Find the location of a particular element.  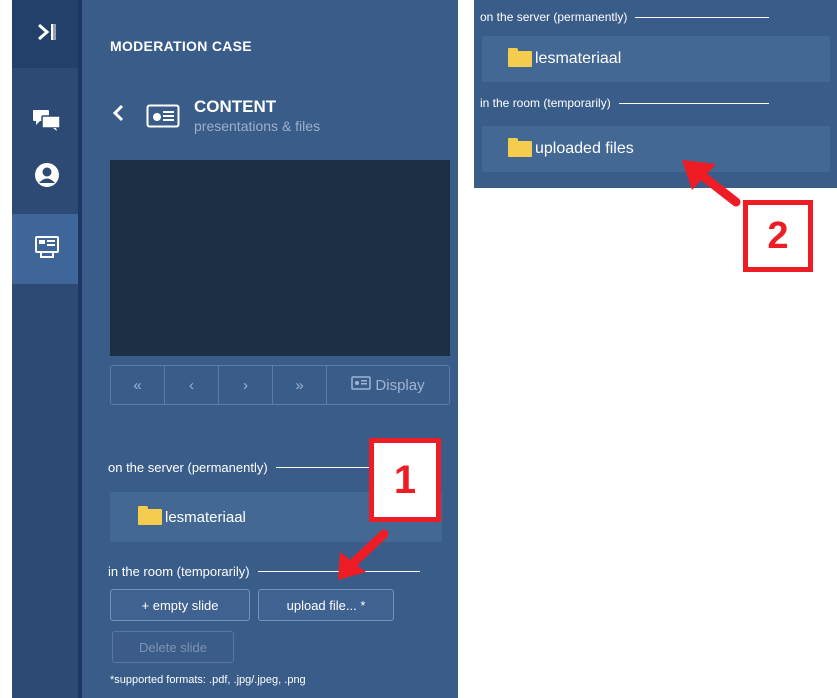

folder-uploaded-files: uploaded files is located at coordinates (656, 149).